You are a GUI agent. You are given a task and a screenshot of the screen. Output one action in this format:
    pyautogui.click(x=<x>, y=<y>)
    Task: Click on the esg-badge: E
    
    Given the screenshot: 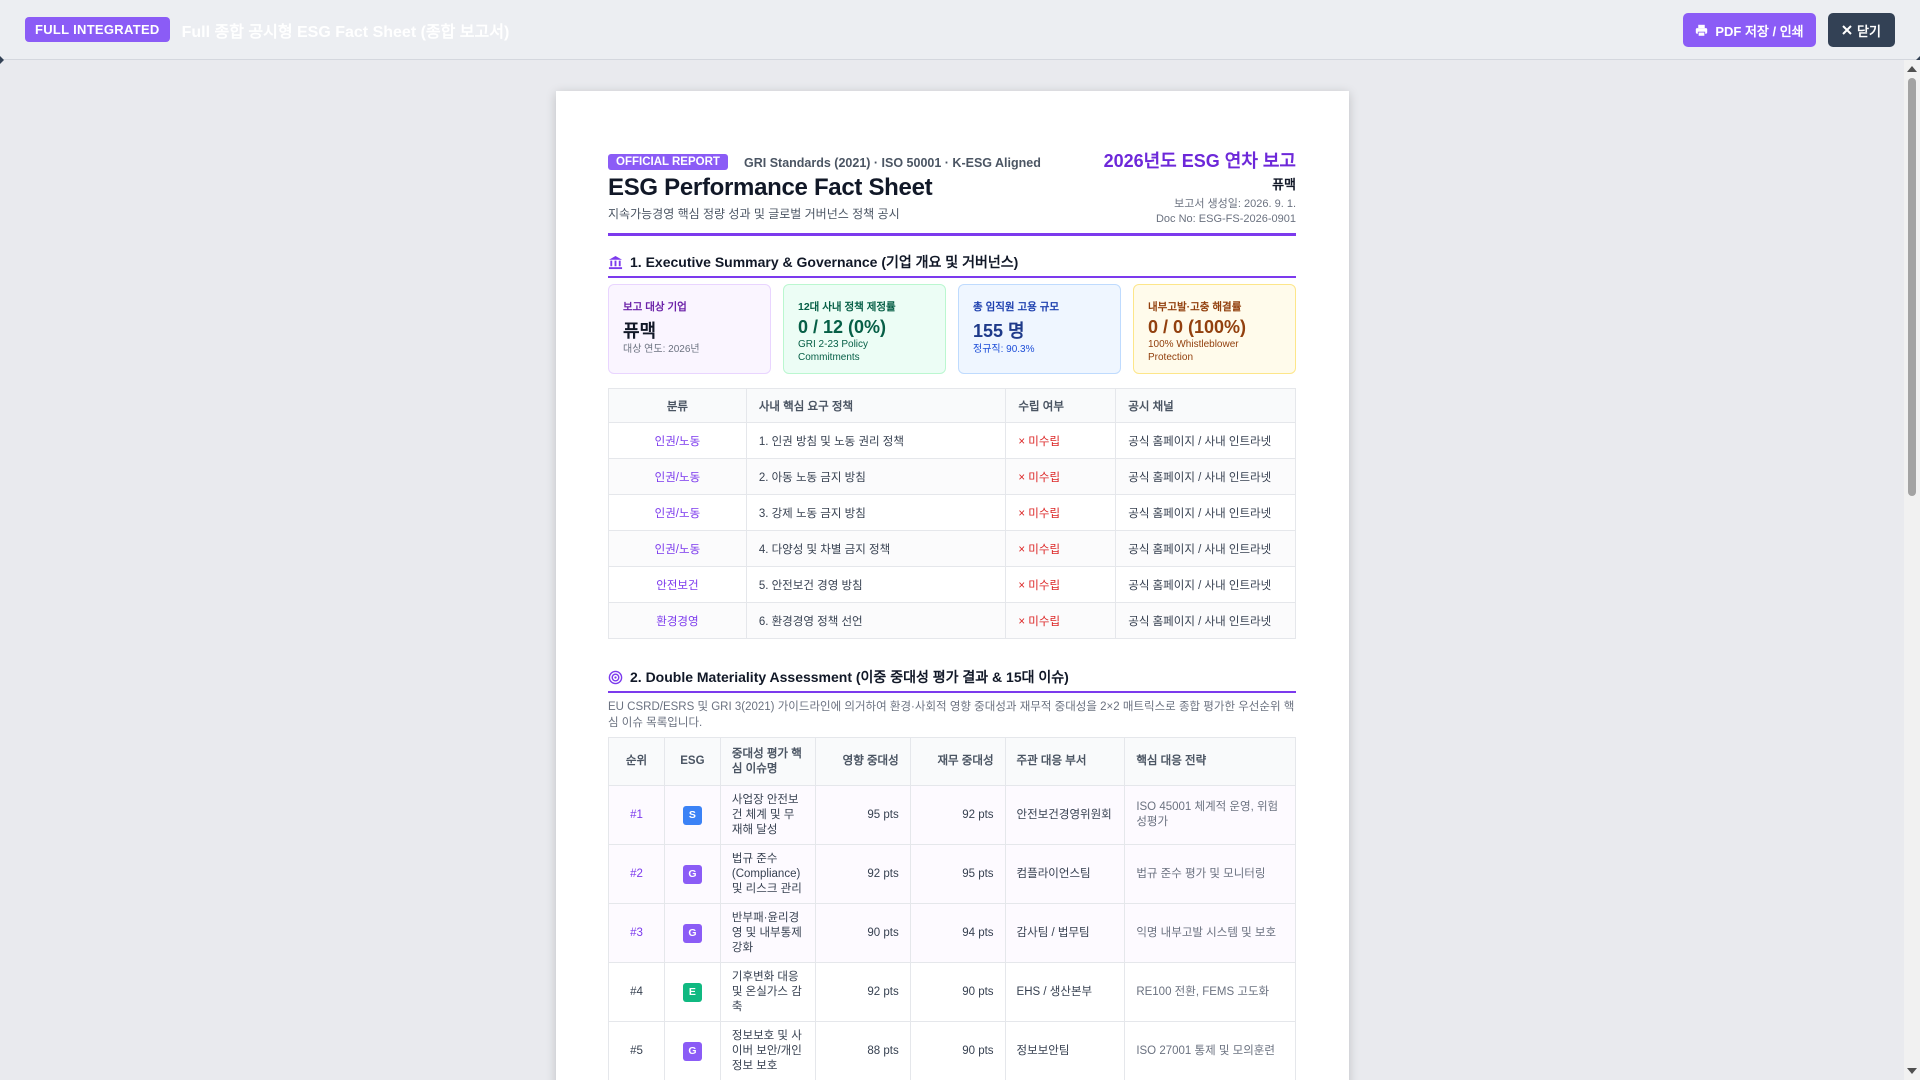 What is the action you would take?
    pyautogui.click(x=692, y=992)
    